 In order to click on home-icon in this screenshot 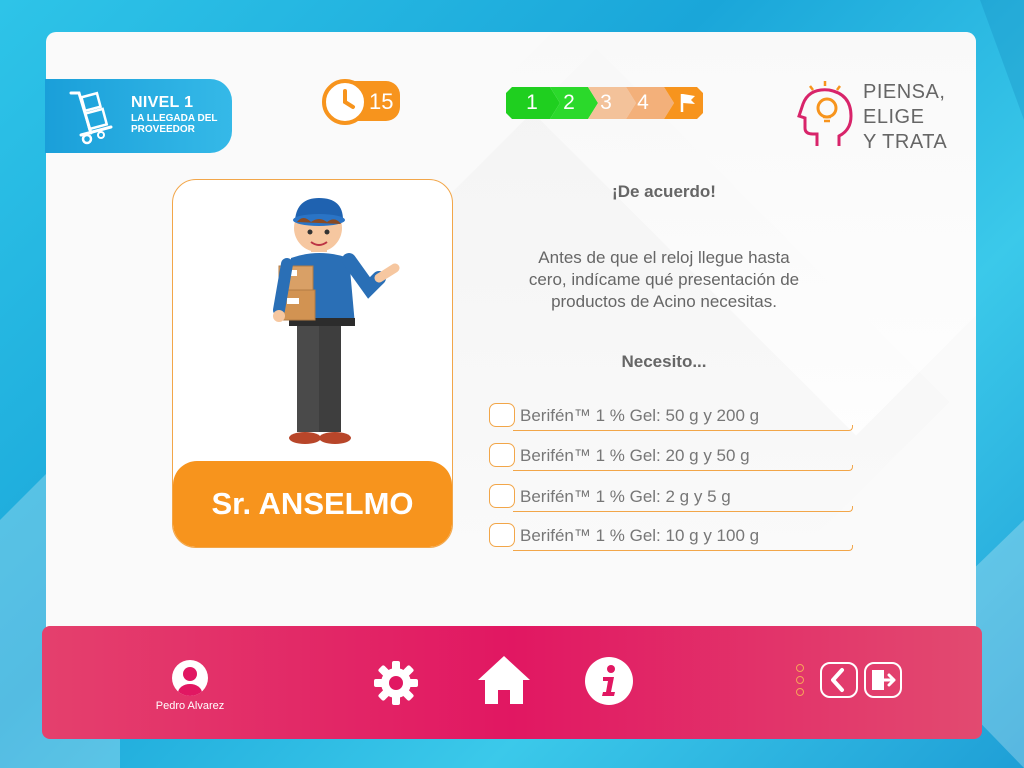, I will do `click(504, 680)`.